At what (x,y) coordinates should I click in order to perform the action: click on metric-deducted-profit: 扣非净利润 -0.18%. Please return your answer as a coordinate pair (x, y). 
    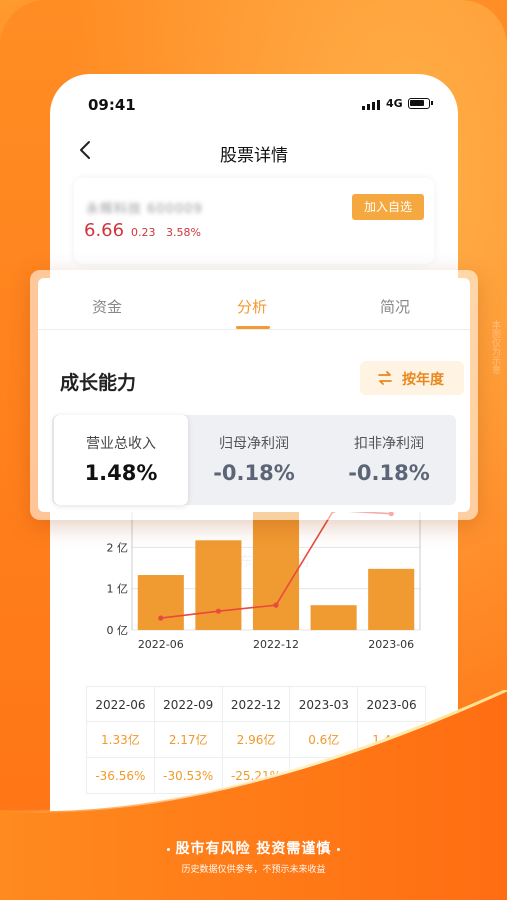
    Looking at the image, I should click on (389, 460).